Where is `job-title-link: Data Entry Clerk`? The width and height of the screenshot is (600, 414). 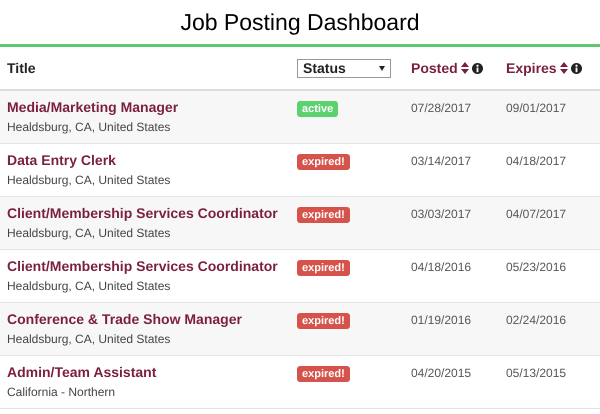
job-title-link: Data Entry Clerk is located at coordinates (148, 160).